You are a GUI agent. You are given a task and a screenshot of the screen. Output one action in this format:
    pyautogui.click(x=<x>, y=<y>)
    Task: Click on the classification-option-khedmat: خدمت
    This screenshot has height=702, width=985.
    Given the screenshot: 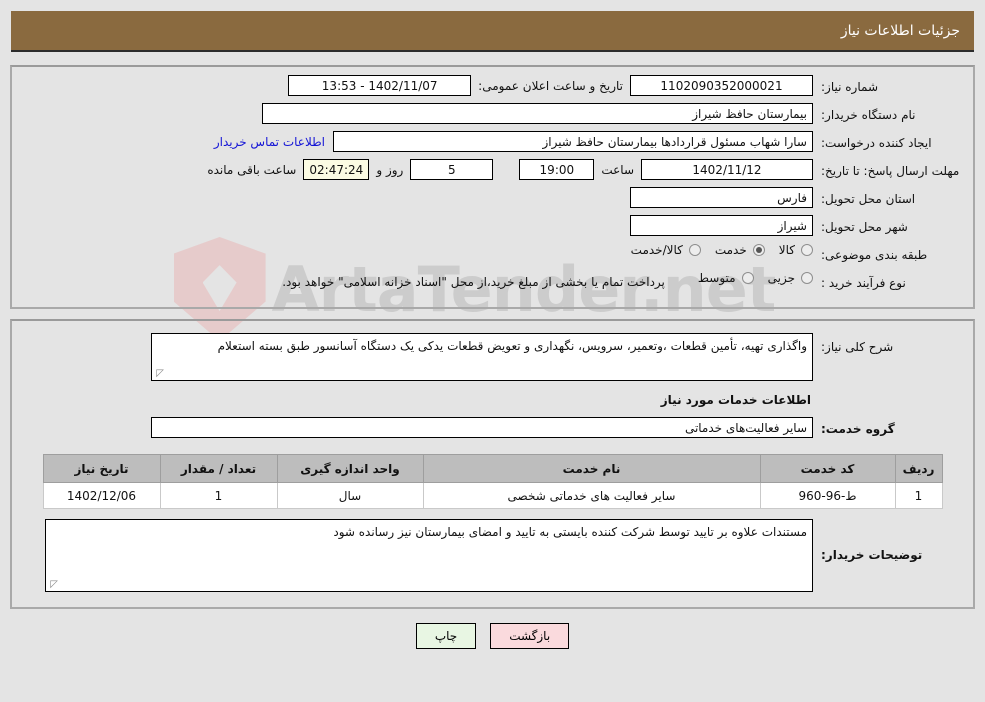 What is the action you would take?
    pyautogui.click(x=740, y=250)
    